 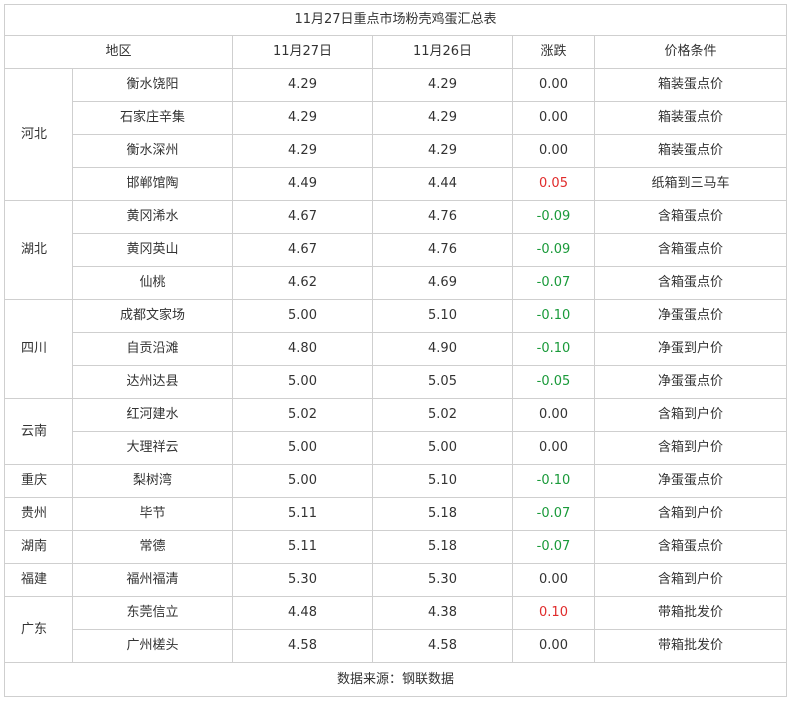 What do you see at coordinates (442, 184) in the screenshot?
I see `price-nov26-cell: 4.44` at bounding box center [442, 184].